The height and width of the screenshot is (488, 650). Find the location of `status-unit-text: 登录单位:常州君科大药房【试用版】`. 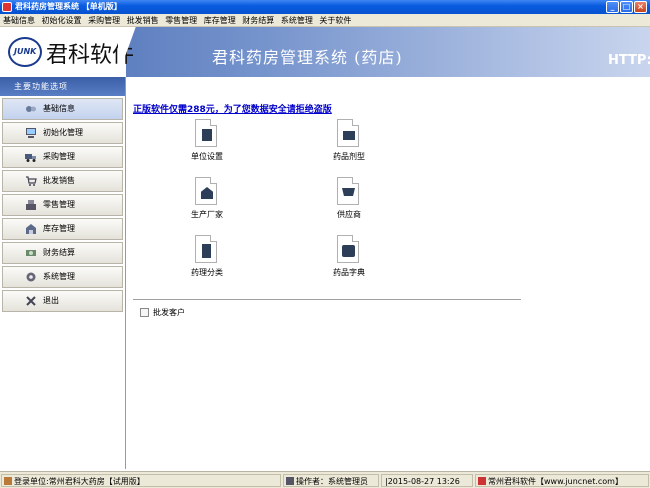

status-unit-text: 登录单位:常州君科大药房【试用版】 is located at coordinates (79, 481).